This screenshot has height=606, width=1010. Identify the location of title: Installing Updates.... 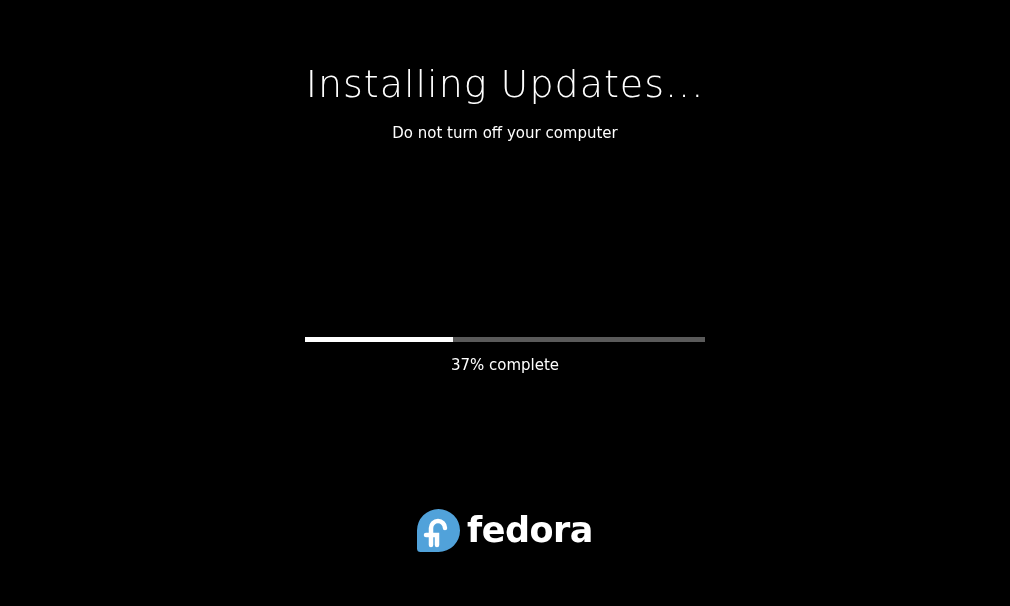
(505, 84).